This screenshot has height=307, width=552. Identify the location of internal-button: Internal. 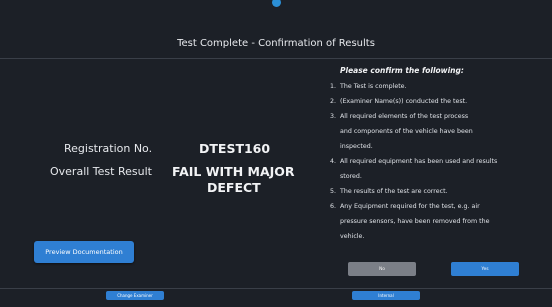
(386, 295).